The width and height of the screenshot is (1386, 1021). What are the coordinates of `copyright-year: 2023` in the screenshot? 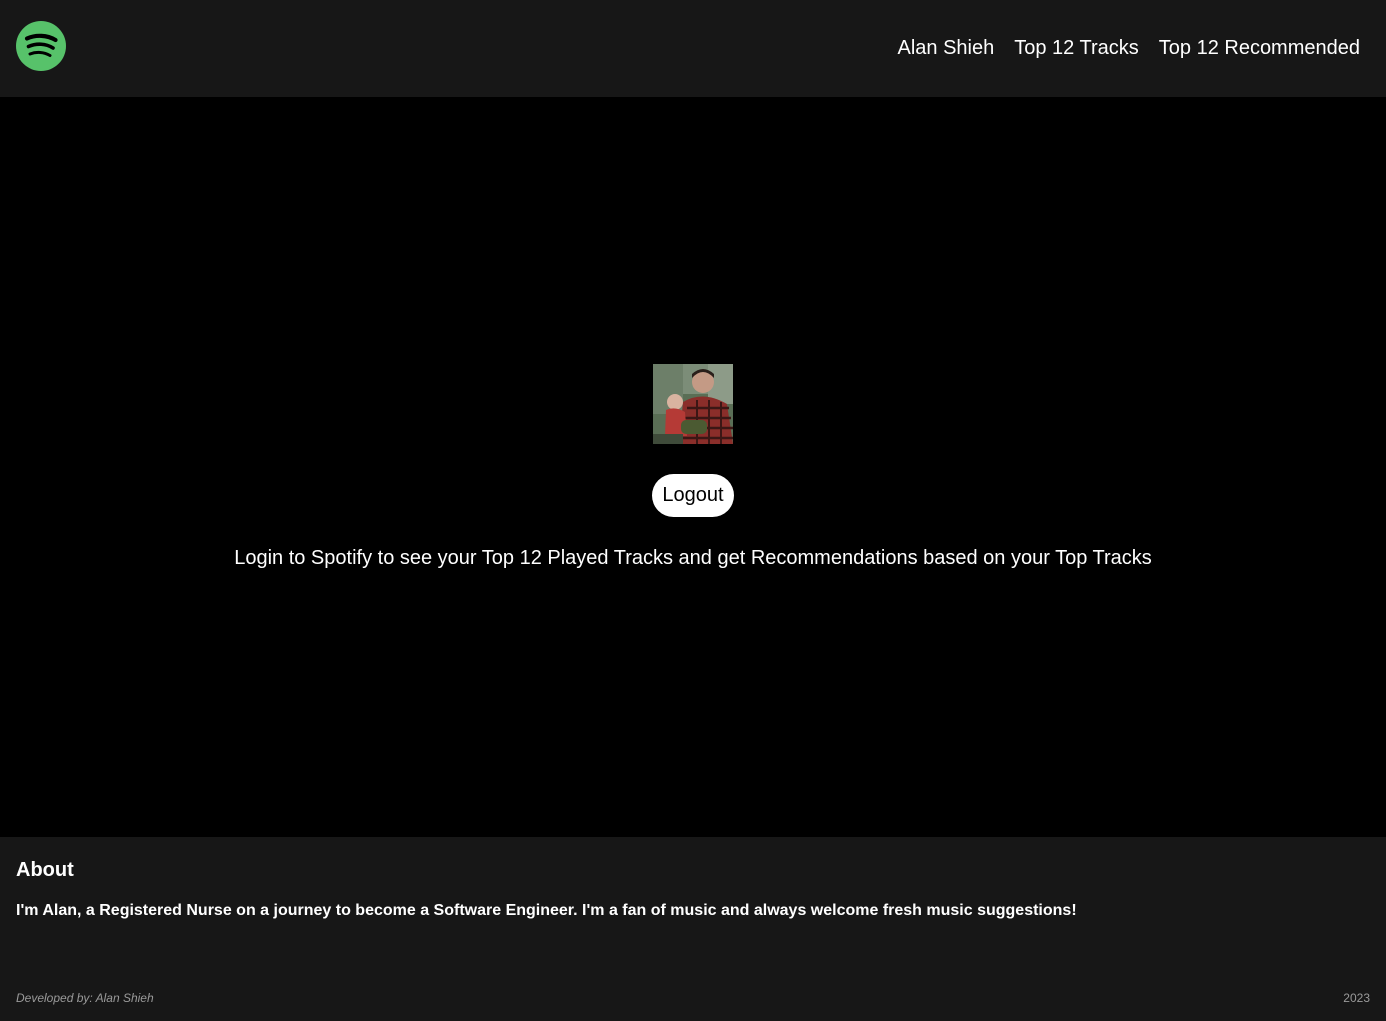 It's located at (1356, 998).